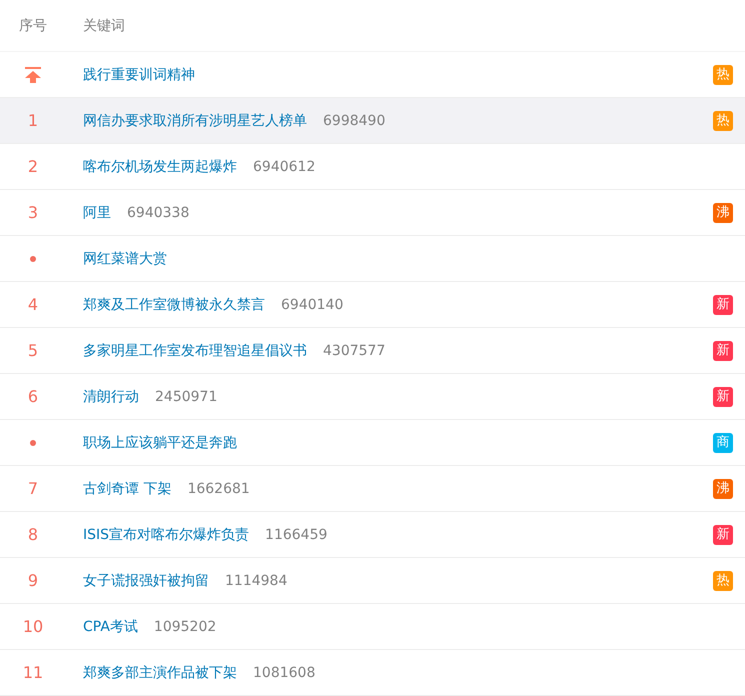 Image resolution: width=745 pixels, height=696 pixels. Describe the element at coordinates (139, 75) in the screenshot. I see `keyword-link: 践行重要训词精神` at that location.